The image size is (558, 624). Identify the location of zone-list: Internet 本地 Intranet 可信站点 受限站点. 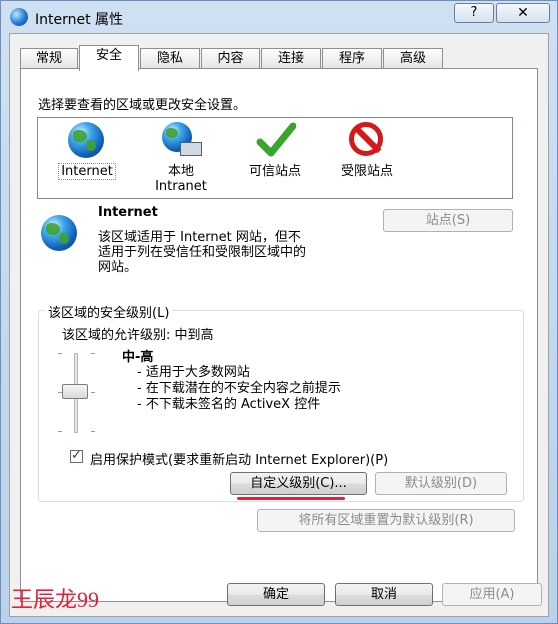
(275, 158).